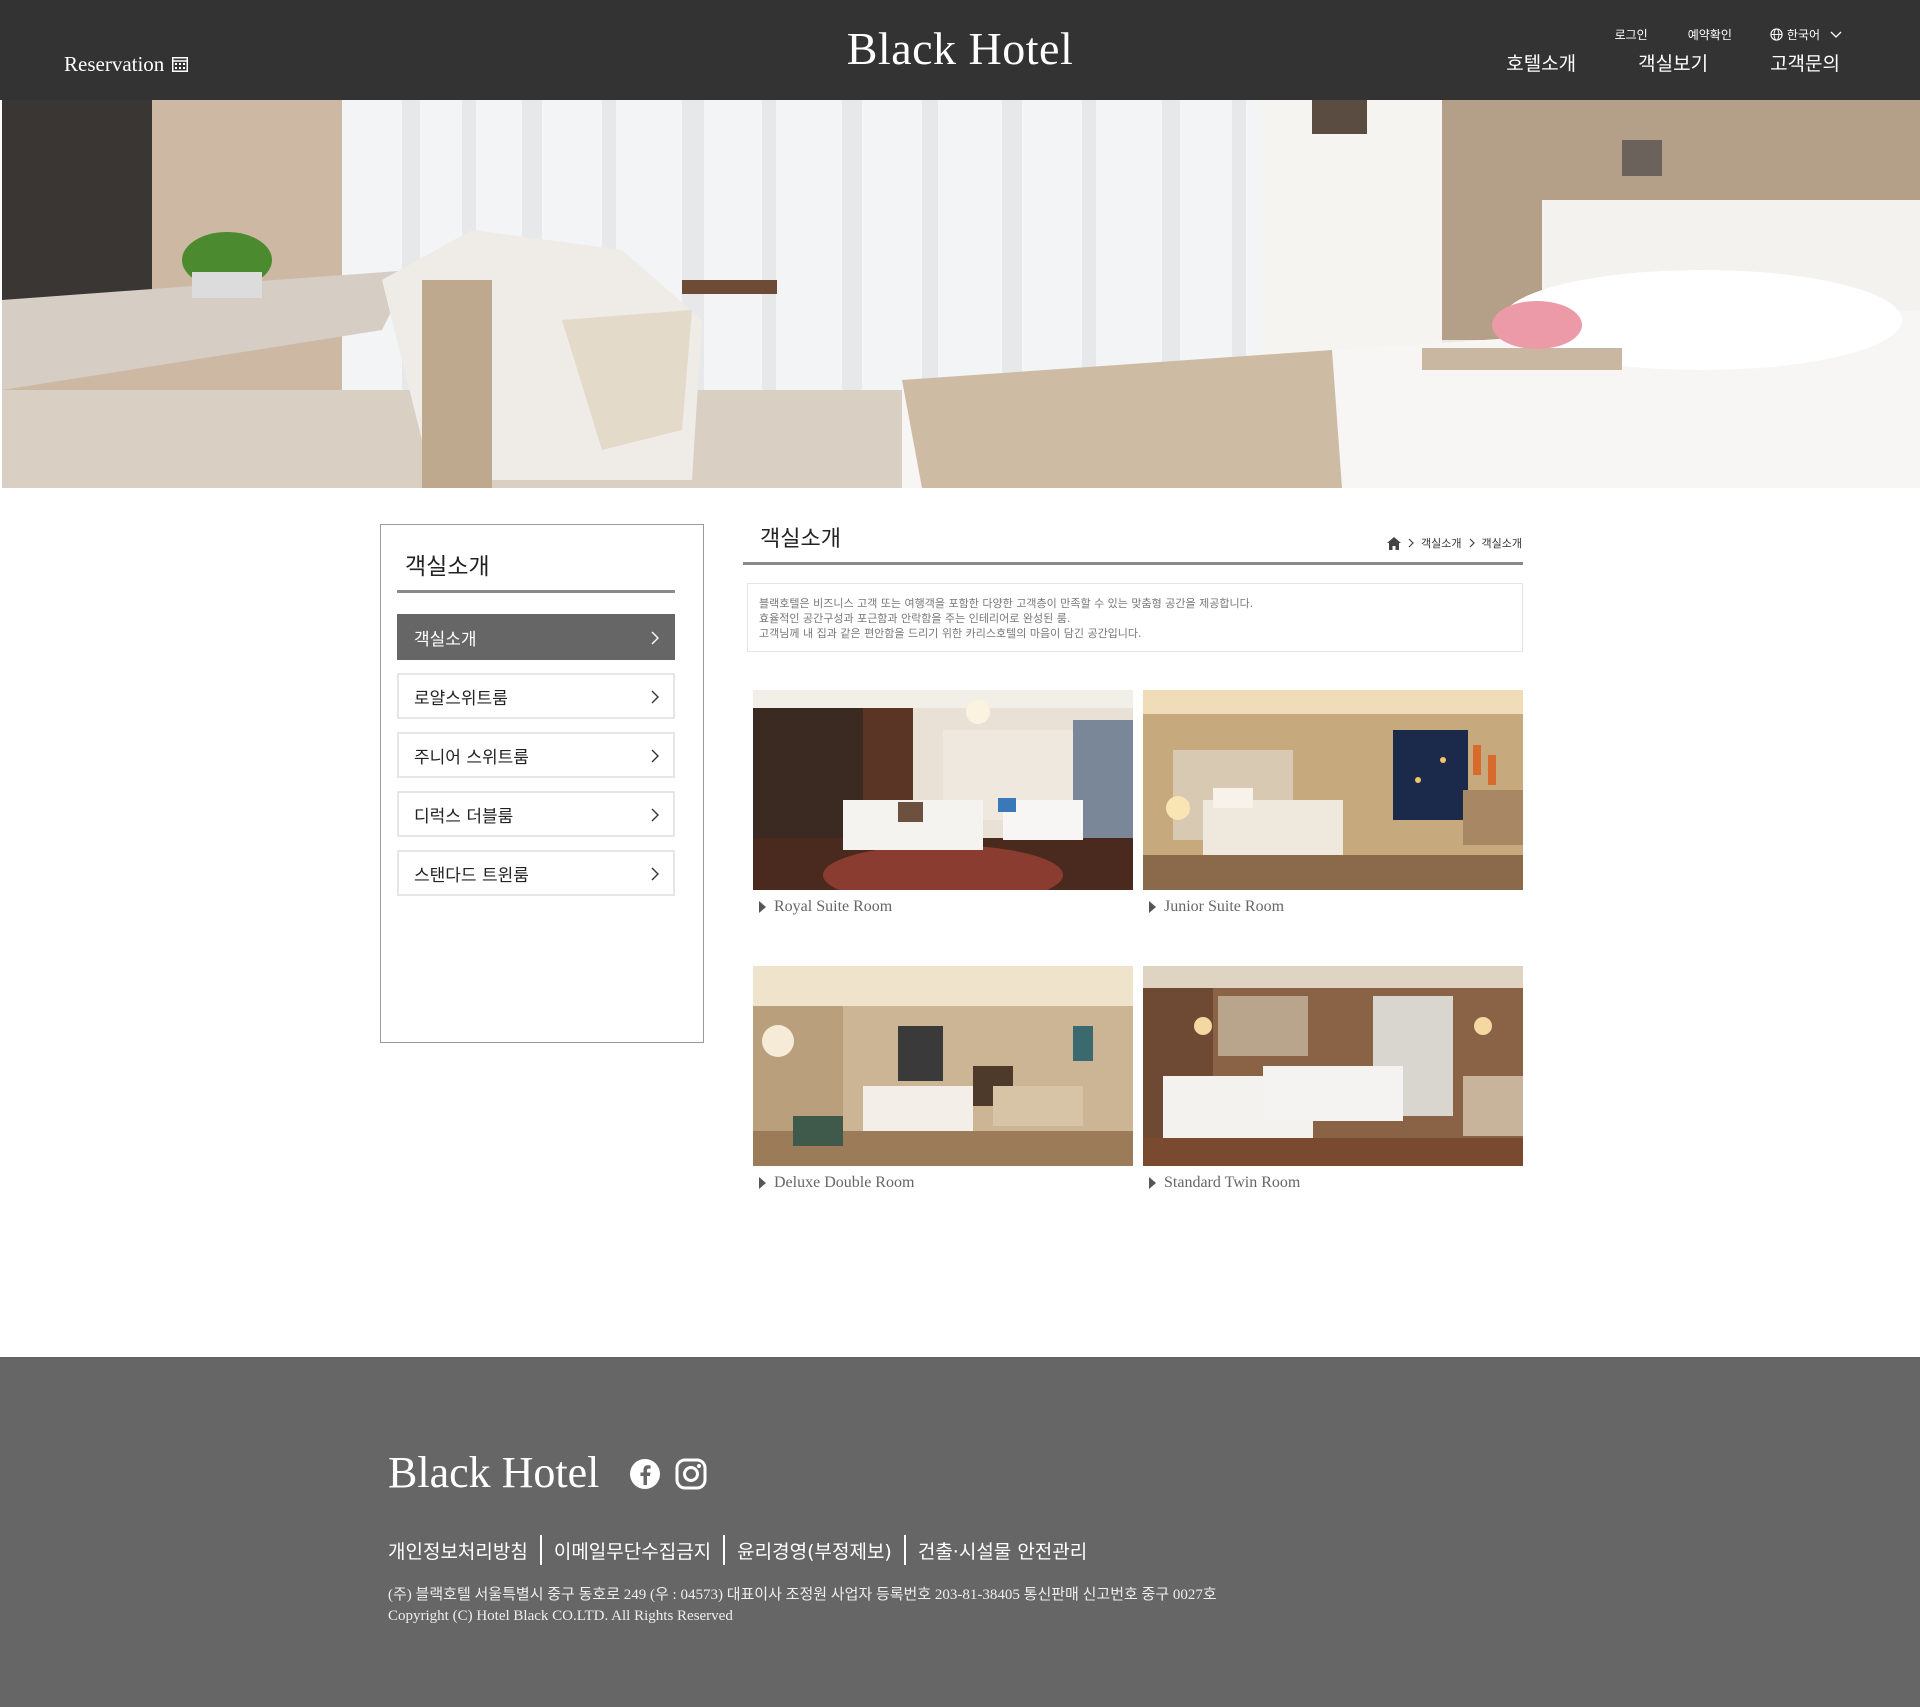 This screenshot has width=1920, height=1707. I want to click on footer-link-email-policy: 이메일무단수집금지, so click(632, 1550).